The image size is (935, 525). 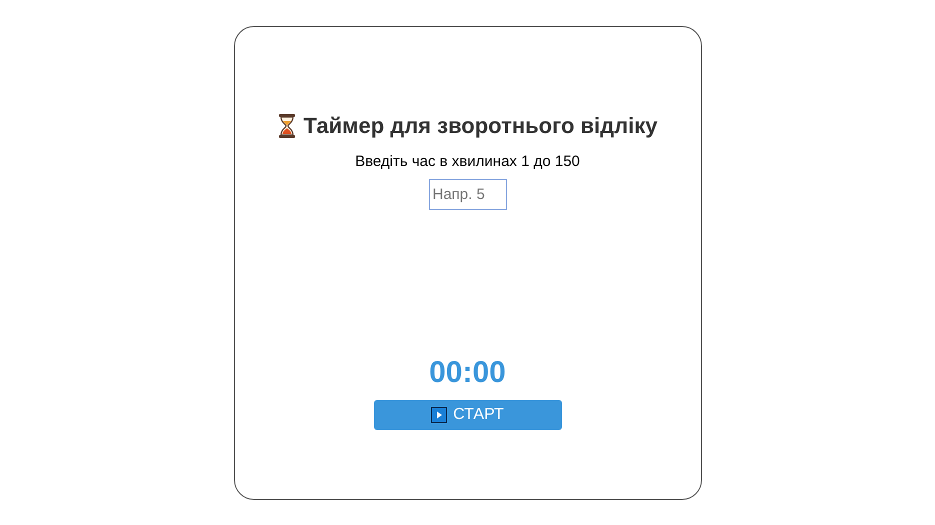 I want to click on time-display: 00:00, so click(x=467, y=373).